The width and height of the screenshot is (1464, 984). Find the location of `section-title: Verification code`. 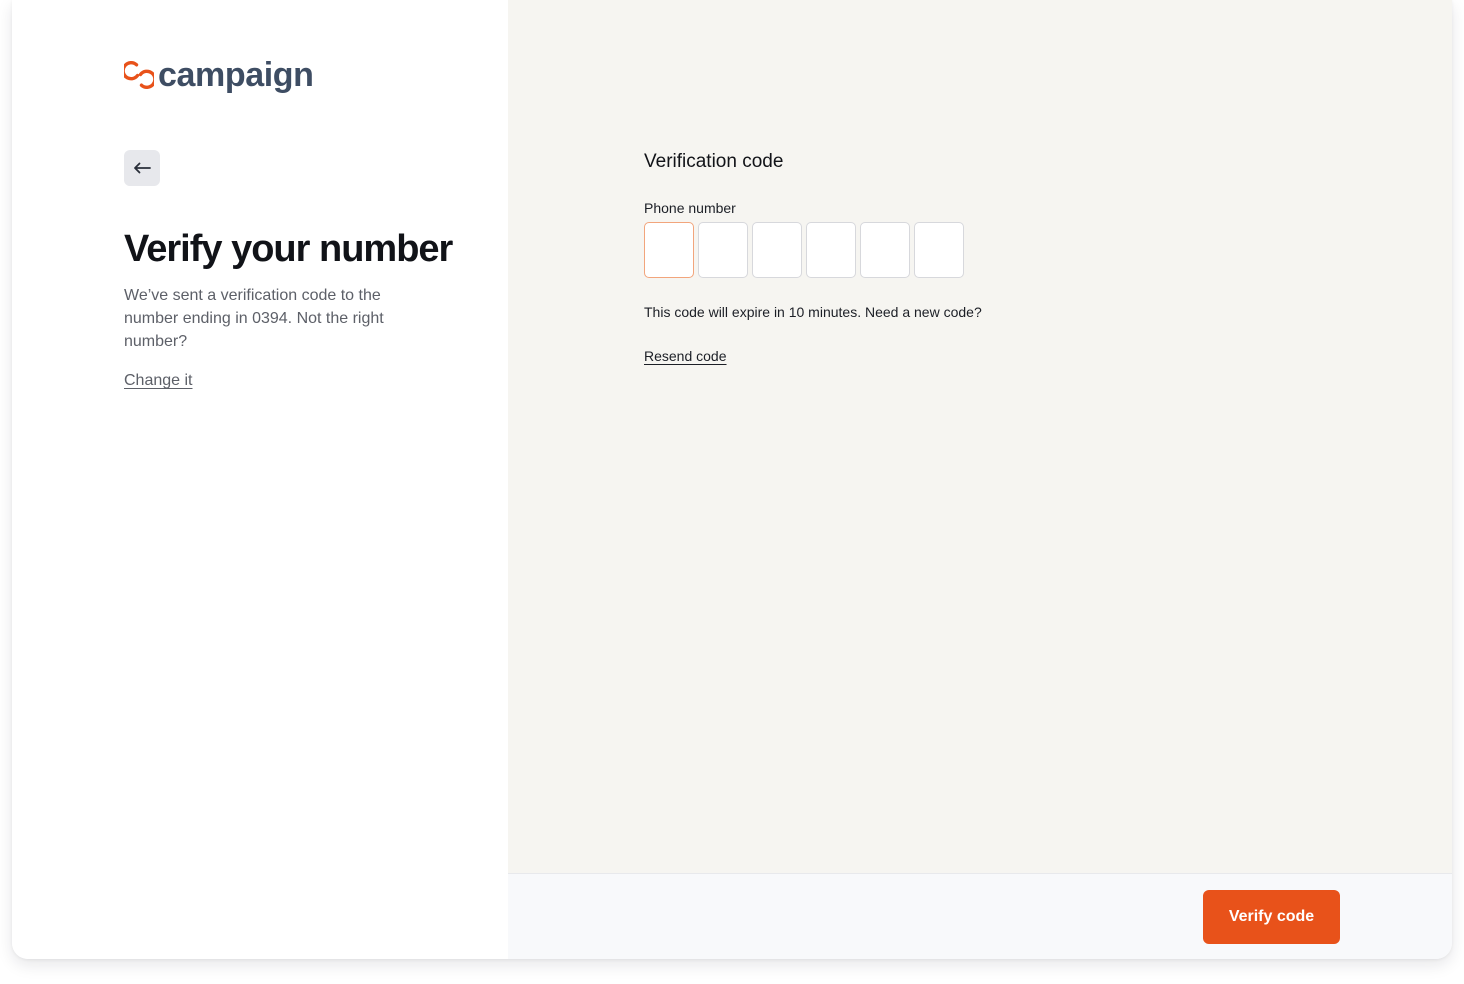

section-title: Verification code is located at coordinates (714, 161).